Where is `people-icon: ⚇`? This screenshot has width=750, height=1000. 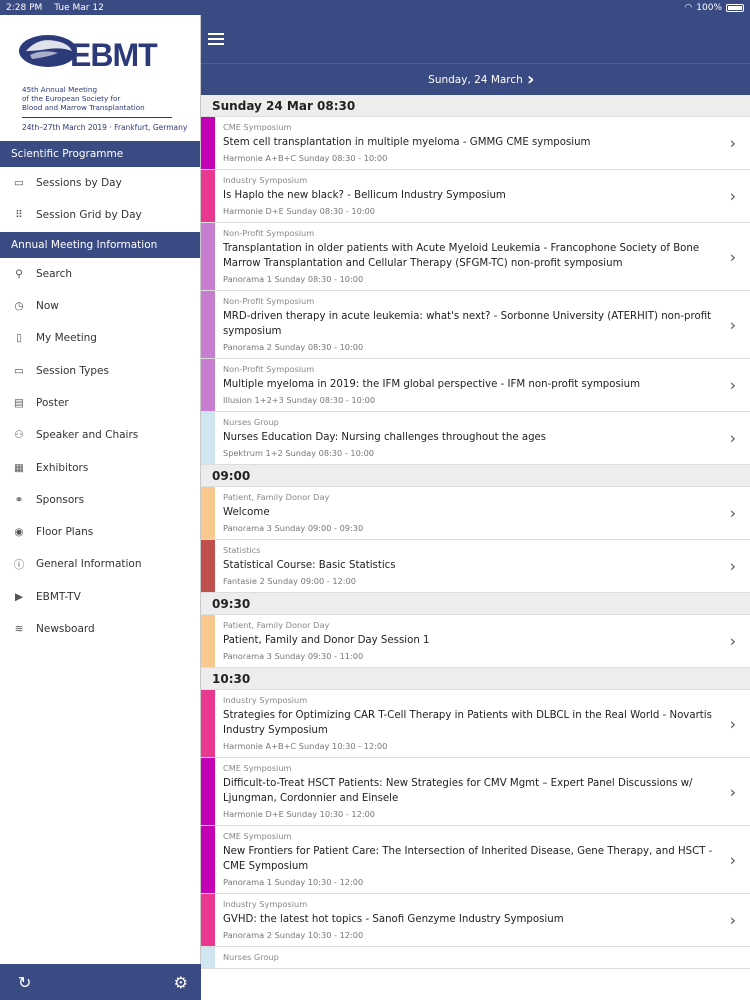
people-icon: ⚇ is located at coordinates (19, 435).